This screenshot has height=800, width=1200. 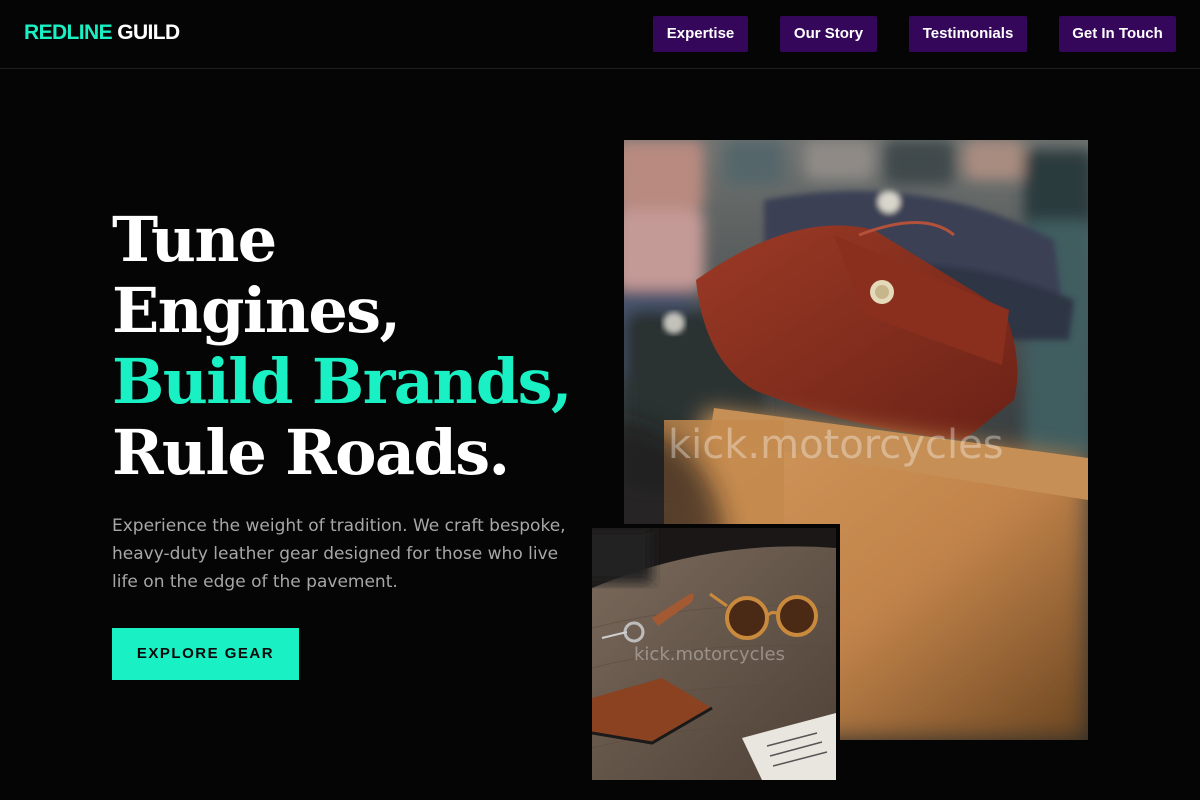 I want to click on logo-accent-text: REDLINE, so click(x=68, y=32).